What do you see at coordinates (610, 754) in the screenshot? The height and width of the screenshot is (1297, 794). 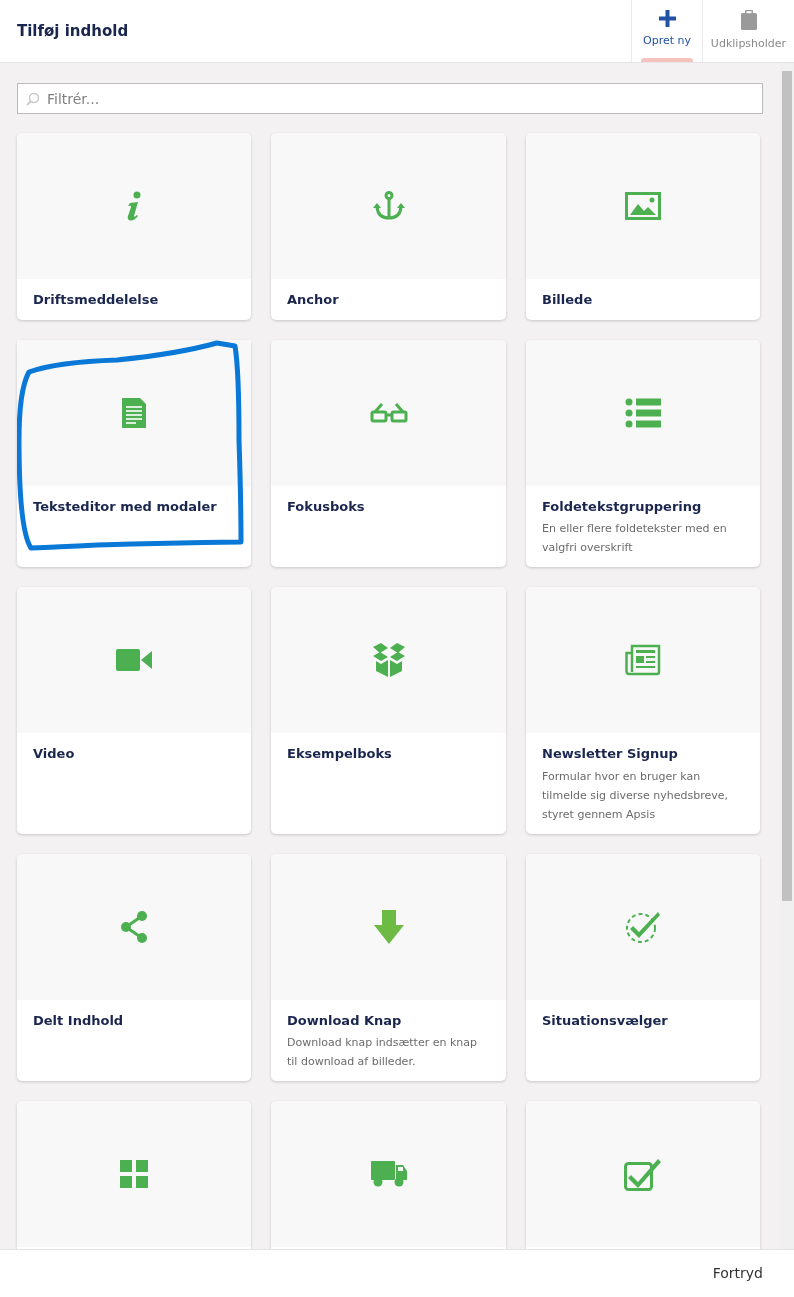 I see `card-title: Newsletter Signup` at bounding box center [610, 754].